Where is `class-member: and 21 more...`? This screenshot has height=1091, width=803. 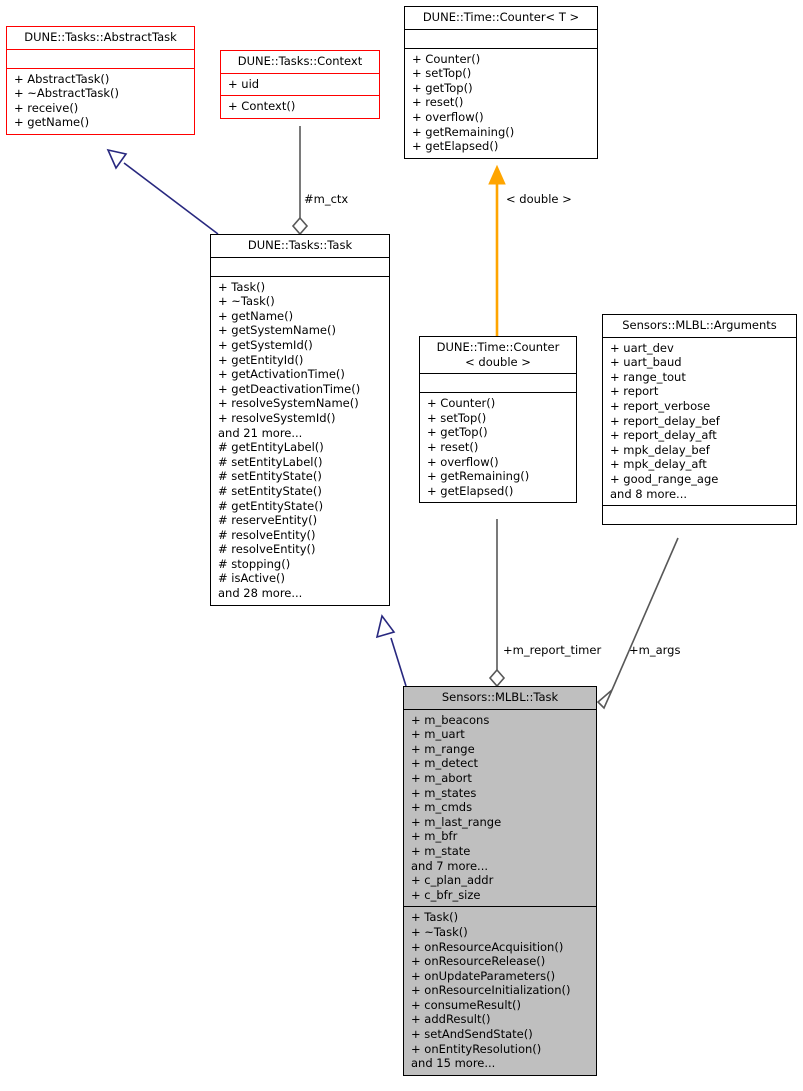
class-member: and 21 more... is located at coordinates (260, 432).